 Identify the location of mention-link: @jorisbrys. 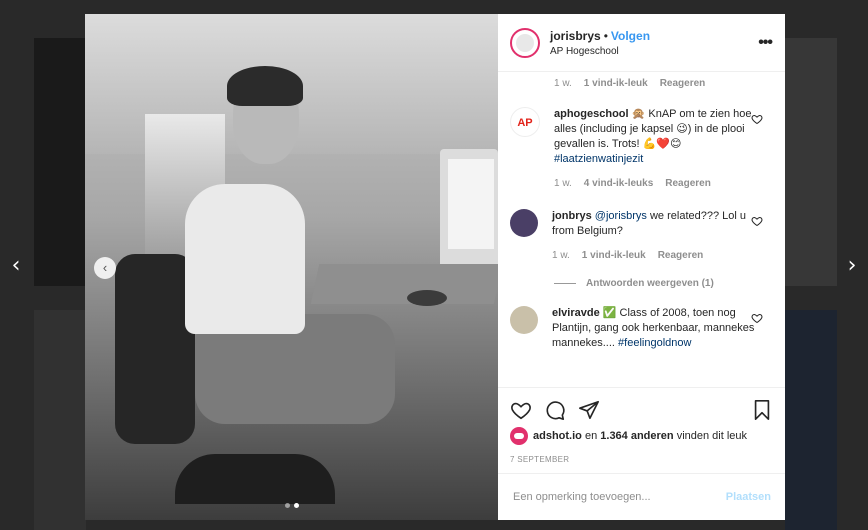
(621, 216).